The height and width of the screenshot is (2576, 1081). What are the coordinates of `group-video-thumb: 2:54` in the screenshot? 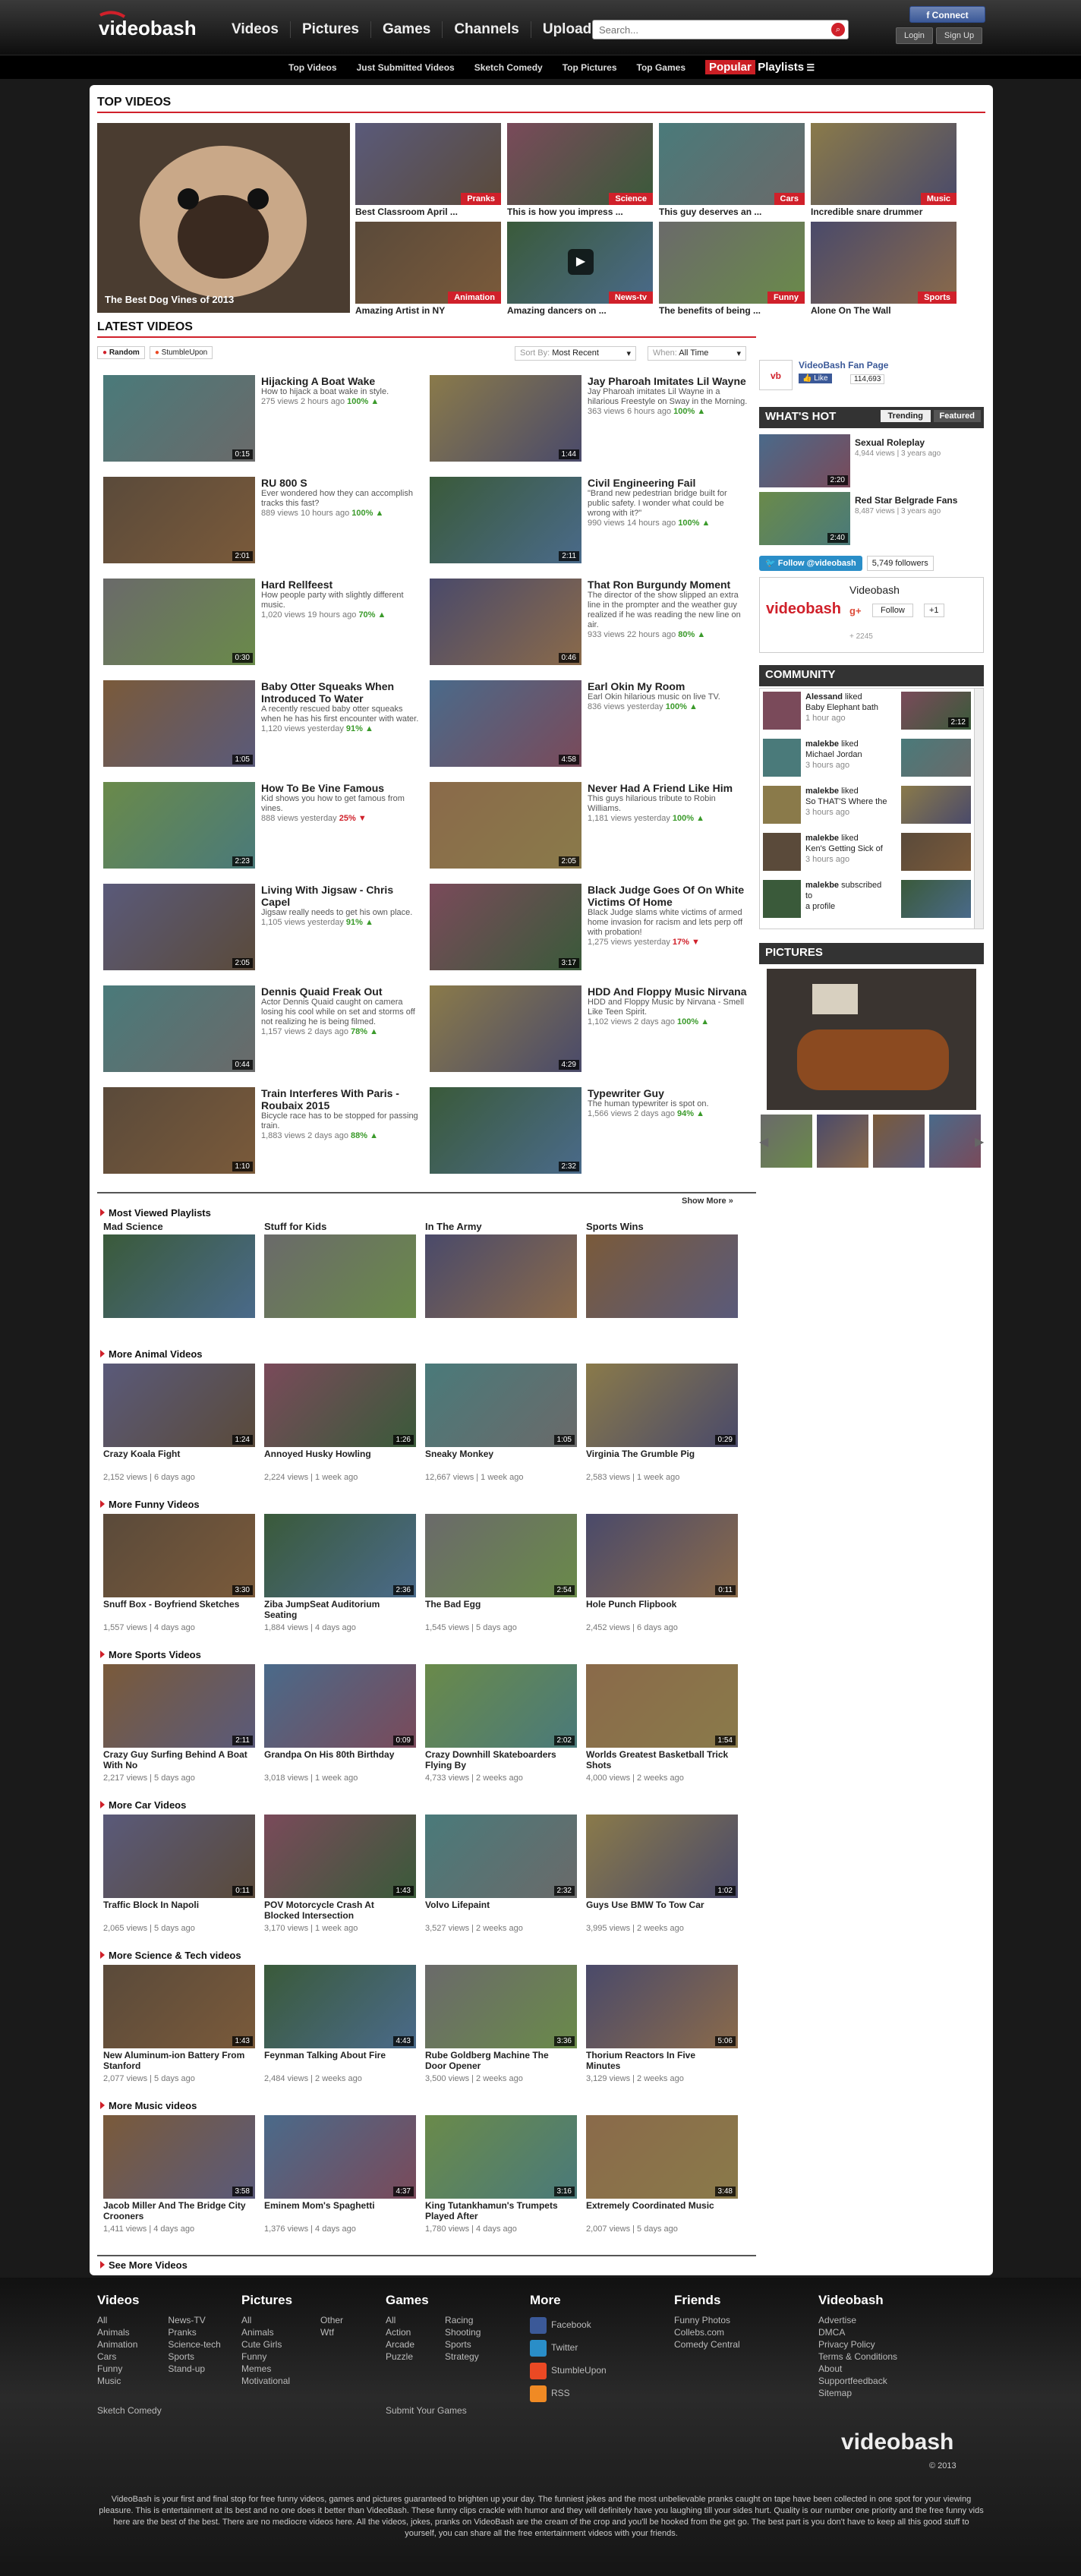 It's located at (501, 1555).